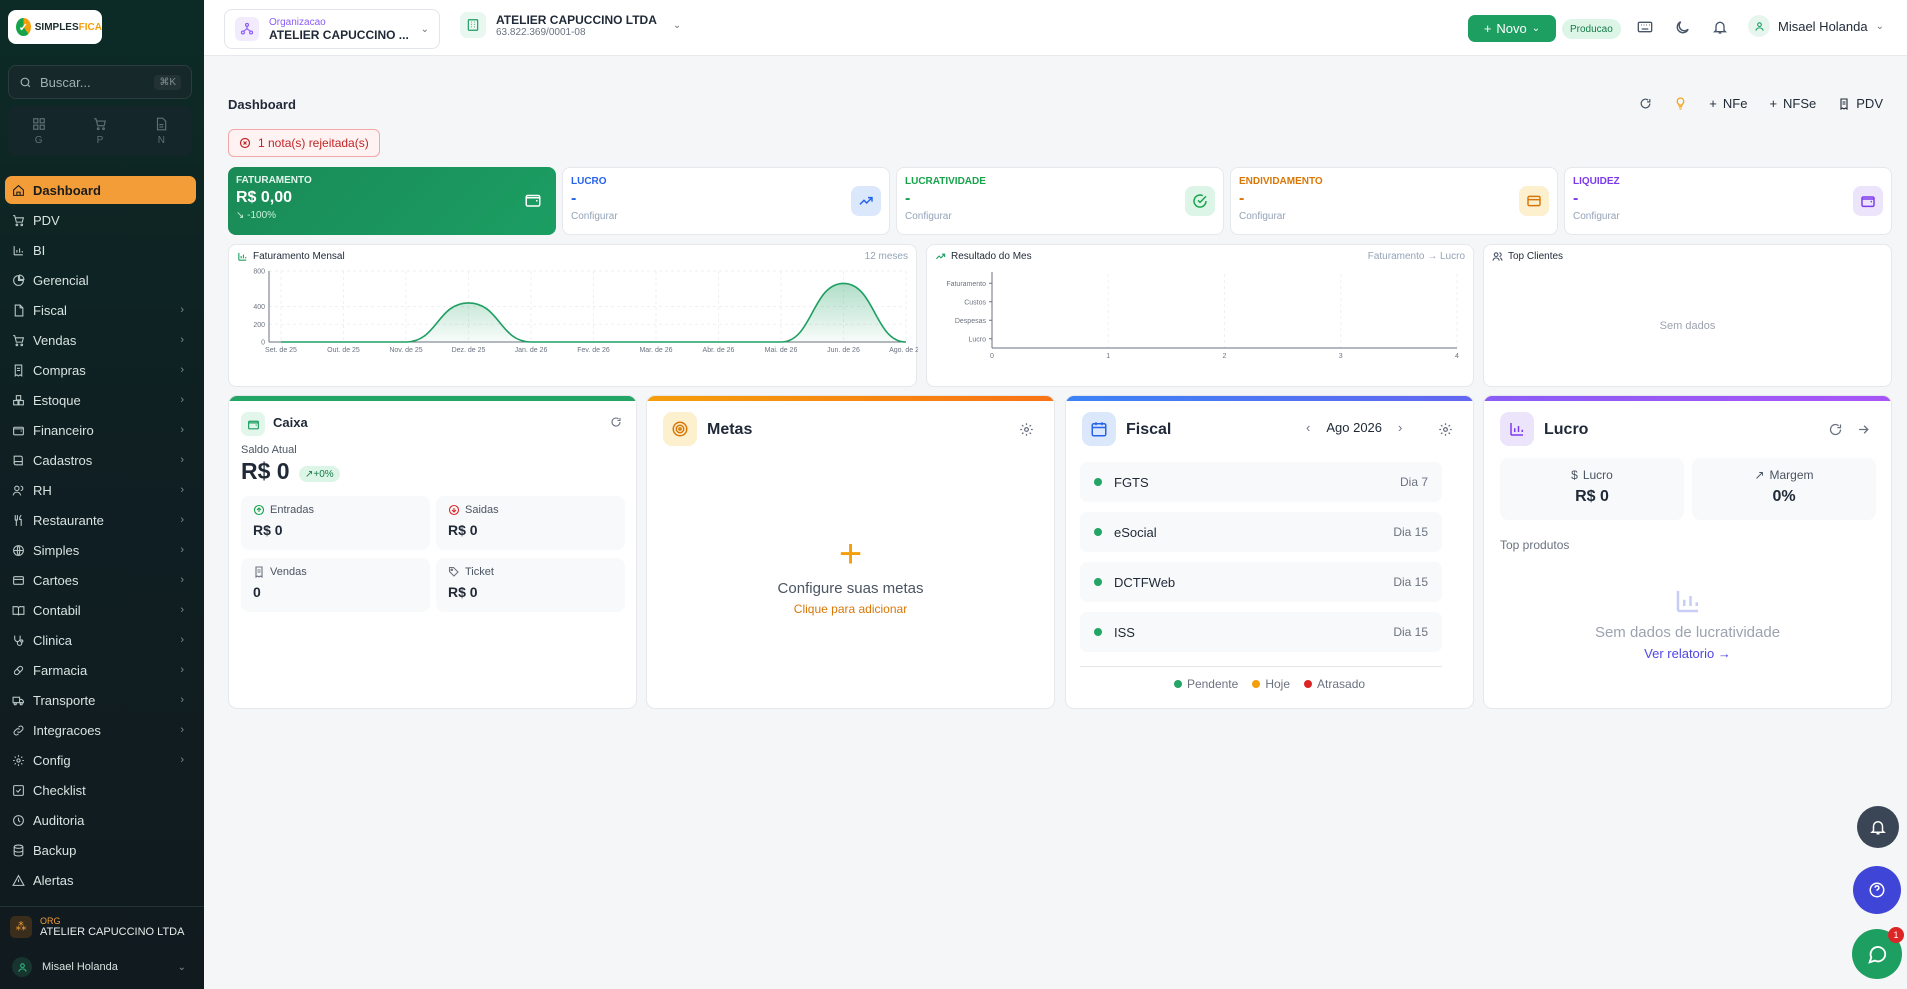  What do you see at coordinates (100, 850) in the screenshot?
I see `sidebar-item-backup: Backup` at bounding box center [100, 850].